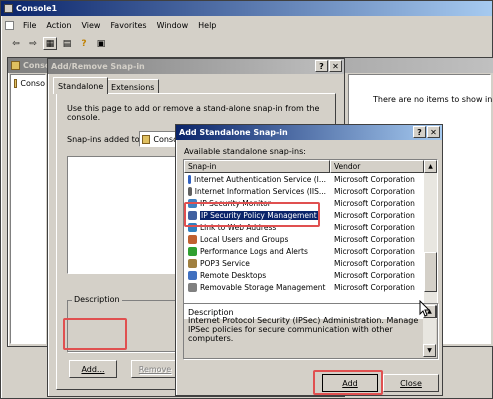  What do you see at coordinates (50, 43) in the screenshot?
I see `show-tree-icon: ▦` at bounding box center [50, 43].